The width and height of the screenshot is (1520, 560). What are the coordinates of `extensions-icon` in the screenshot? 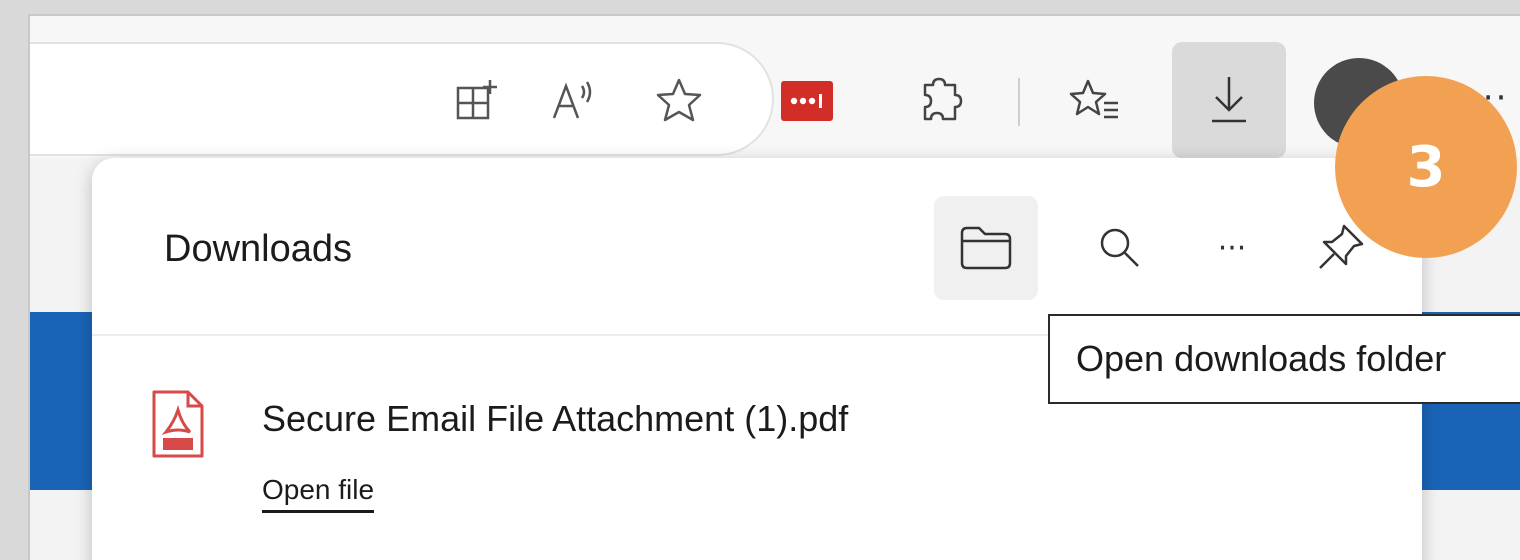 It's located at (945, 101).